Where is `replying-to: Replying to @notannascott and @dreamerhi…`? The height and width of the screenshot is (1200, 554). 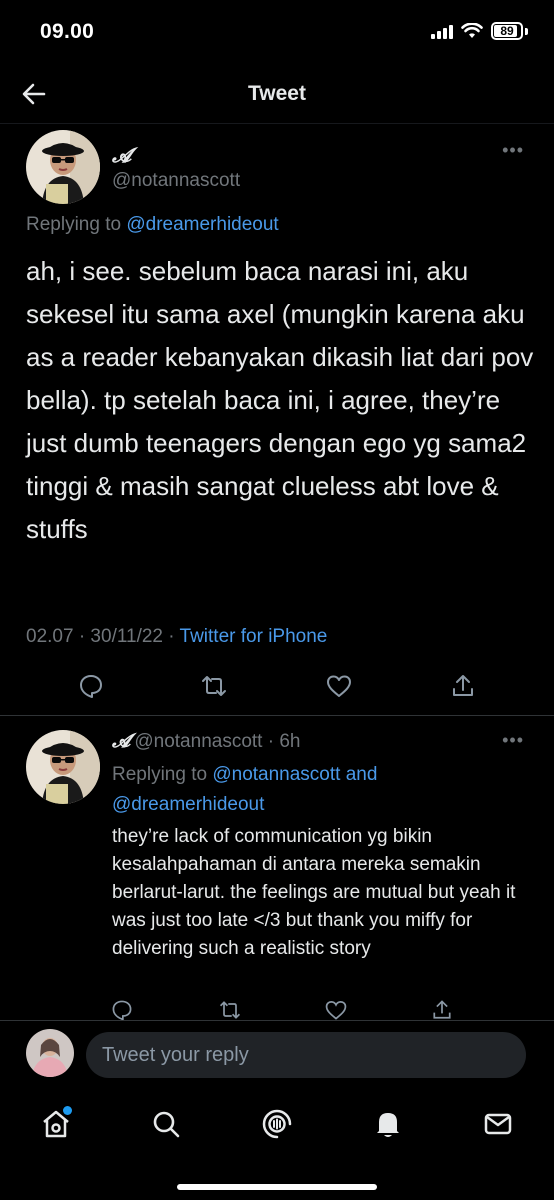 replying-to: Replying to @notannascott and @dreamerhi… is located at coordinates (312, 790).